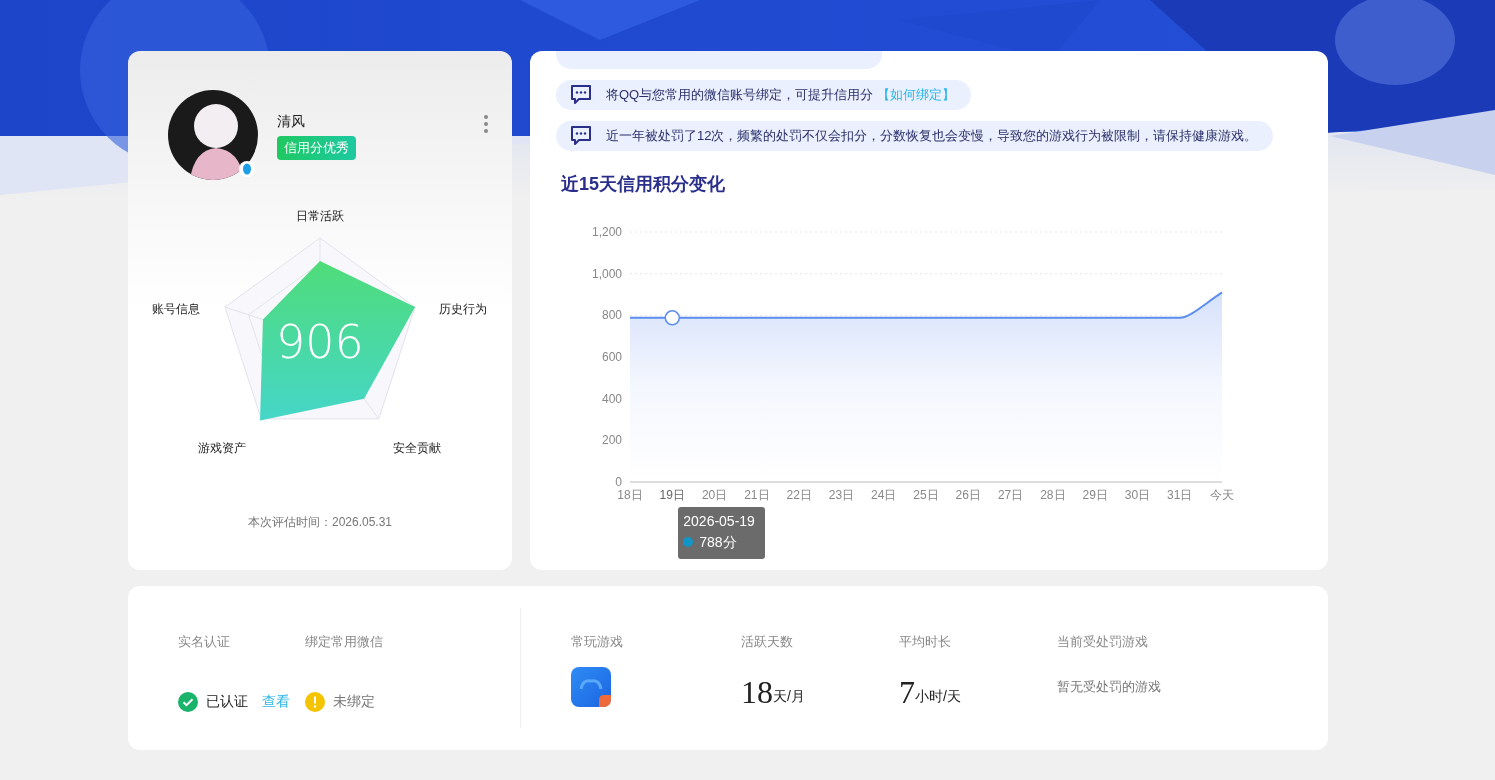 This screenshot has height=780, width=1495. I want to click on notice-text: 近一年被处罚了12次，频繁的处罚不仅会扣分，分数恢复也会变慢，导致您的游戏行为被限制，请保持健康游戏。, so click(932, 136).